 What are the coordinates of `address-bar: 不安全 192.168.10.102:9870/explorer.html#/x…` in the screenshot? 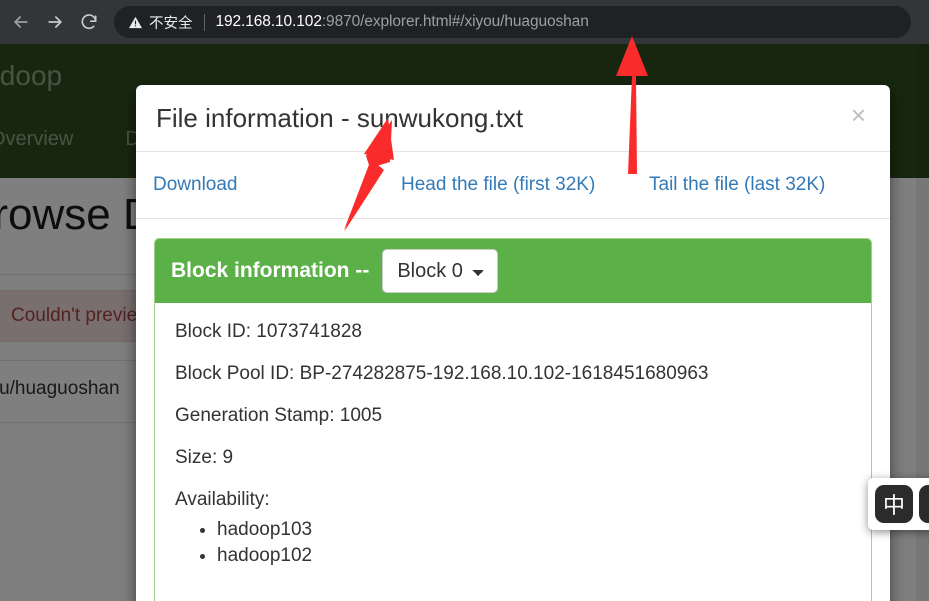 It's located at (512, 22).